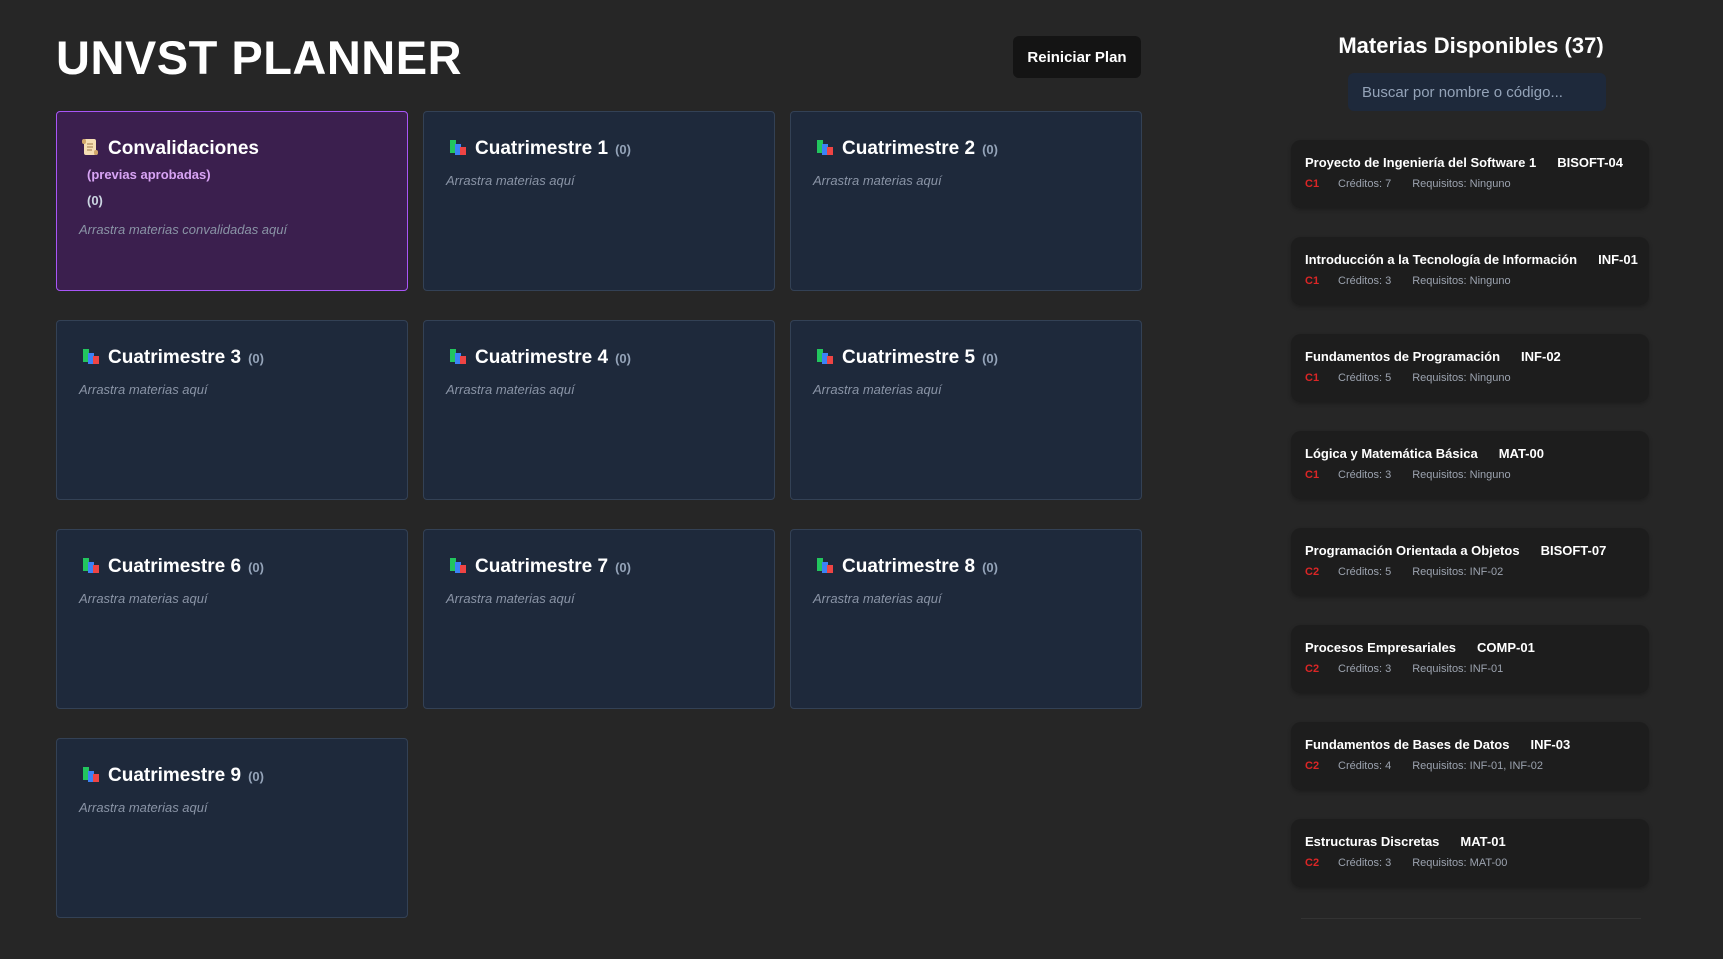 Image resolution: width=1723 pixels, height=959 pixels. What do you see at coordinates (1077, 57) in the screenshot?
I see `reset-plan-button: Reiniciar Plan` at bounding box center [1077, 57].